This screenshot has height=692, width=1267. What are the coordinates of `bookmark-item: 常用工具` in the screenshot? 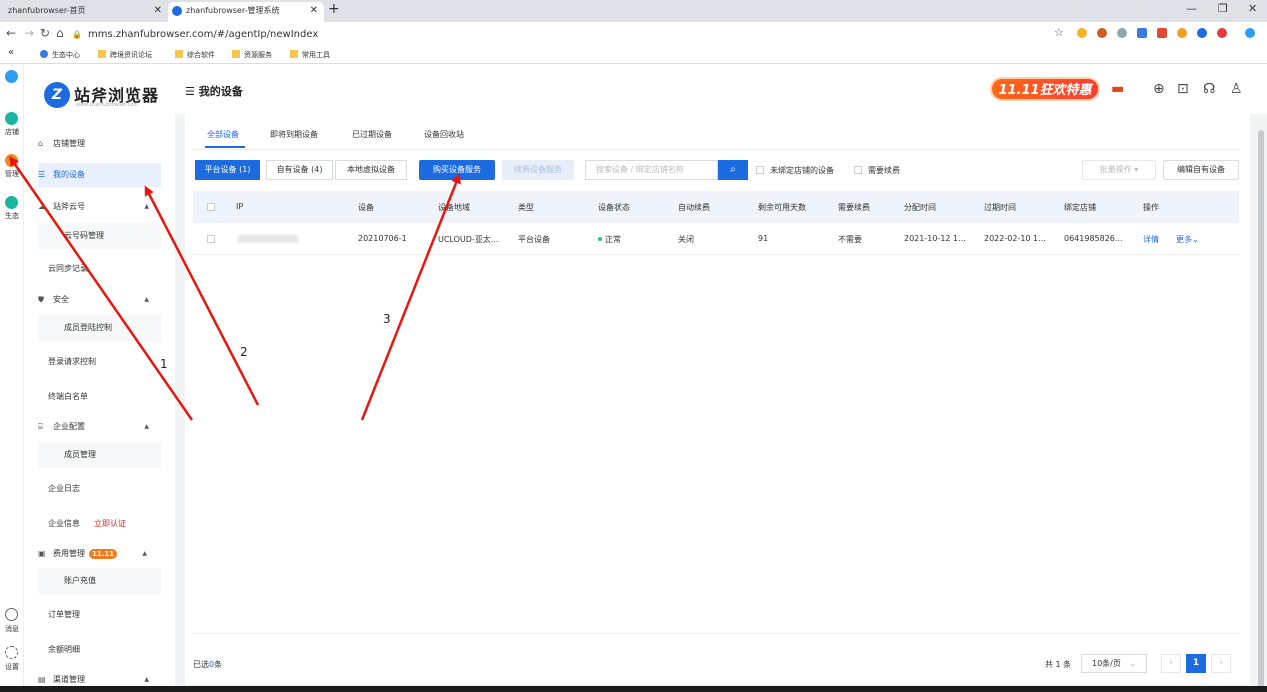 It's located at (310, 55).